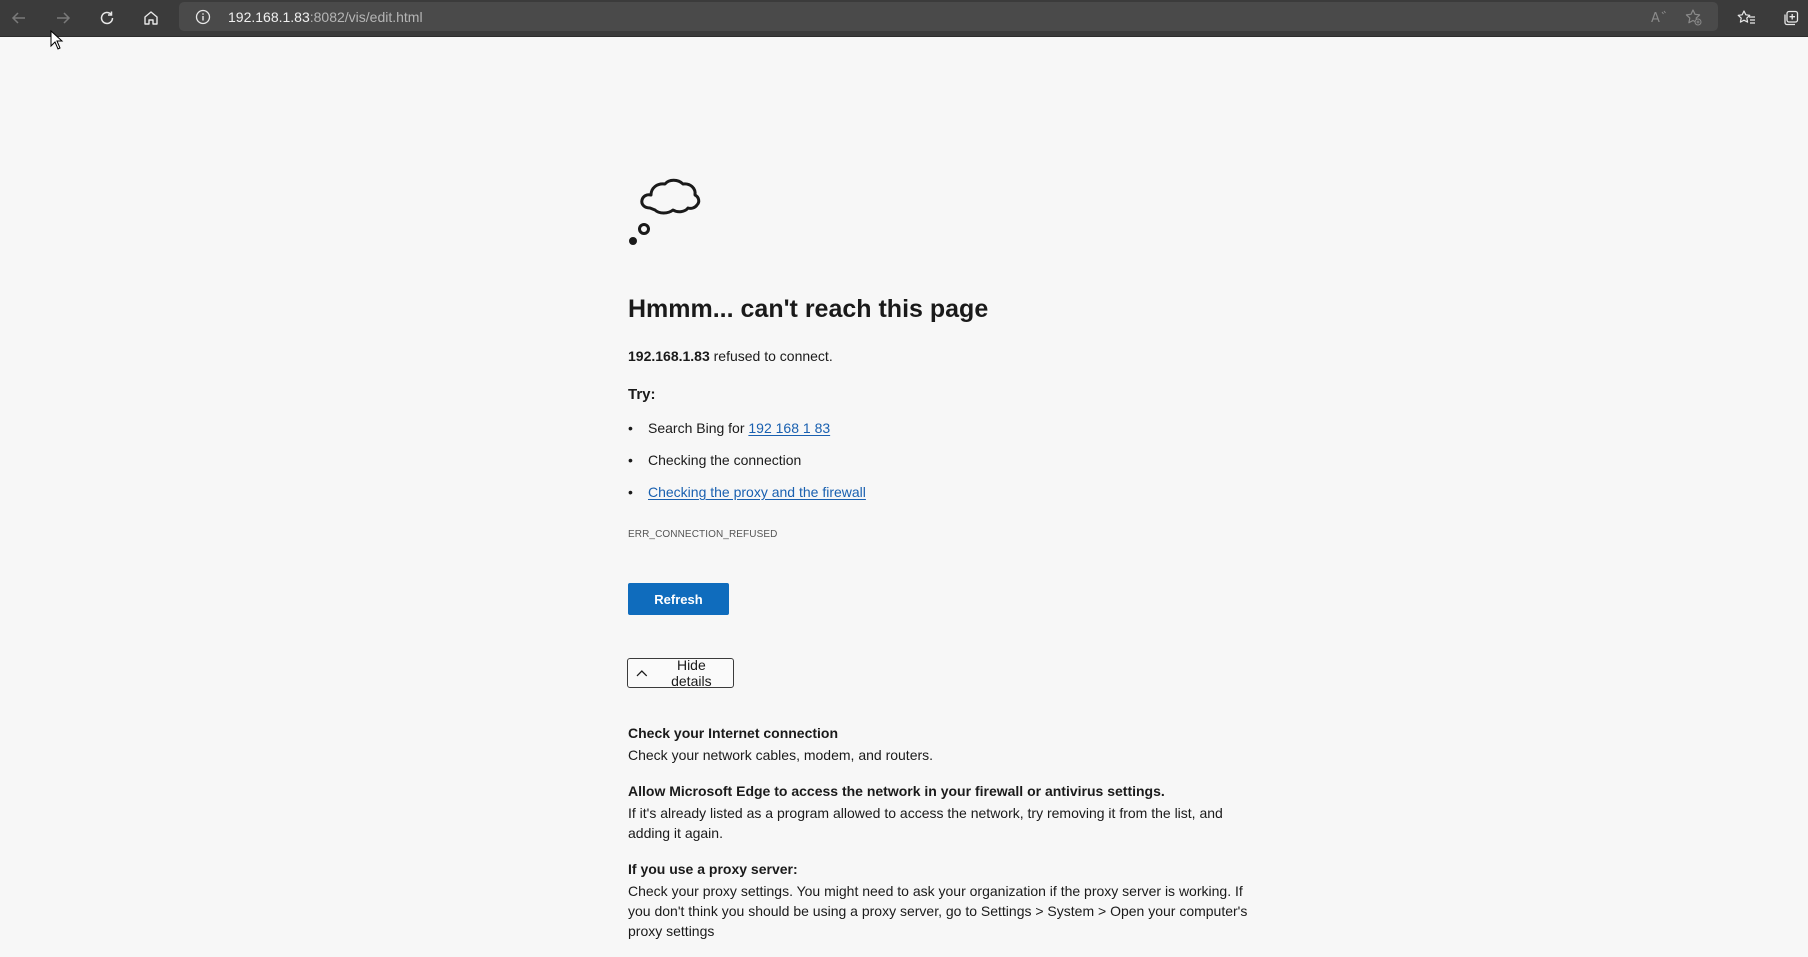 The width and height of the screenshot is (1808, 957). I want to click on collections-icon, so click(1791, 18).